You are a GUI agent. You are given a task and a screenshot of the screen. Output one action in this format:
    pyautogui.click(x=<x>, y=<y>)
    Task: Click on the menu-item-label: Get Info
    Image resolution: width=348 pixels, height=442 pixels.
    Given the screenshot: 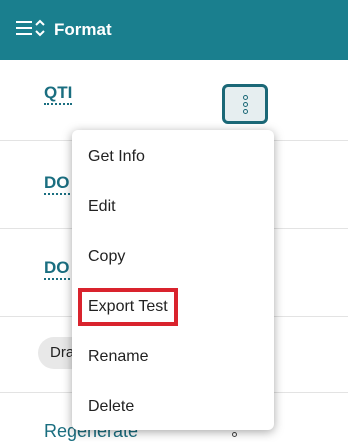 What is the action you would take?
    pyautogui.click(x=116, y=156)
    